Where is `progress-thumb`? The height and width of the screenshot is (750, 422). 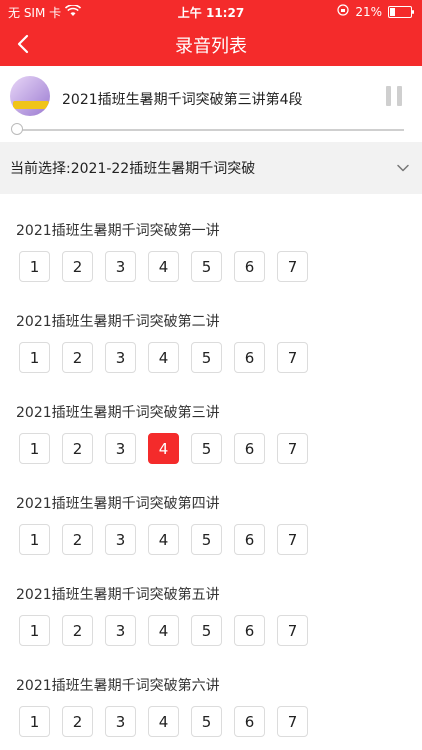
progress-thumb is located at coordinates (17, 129).